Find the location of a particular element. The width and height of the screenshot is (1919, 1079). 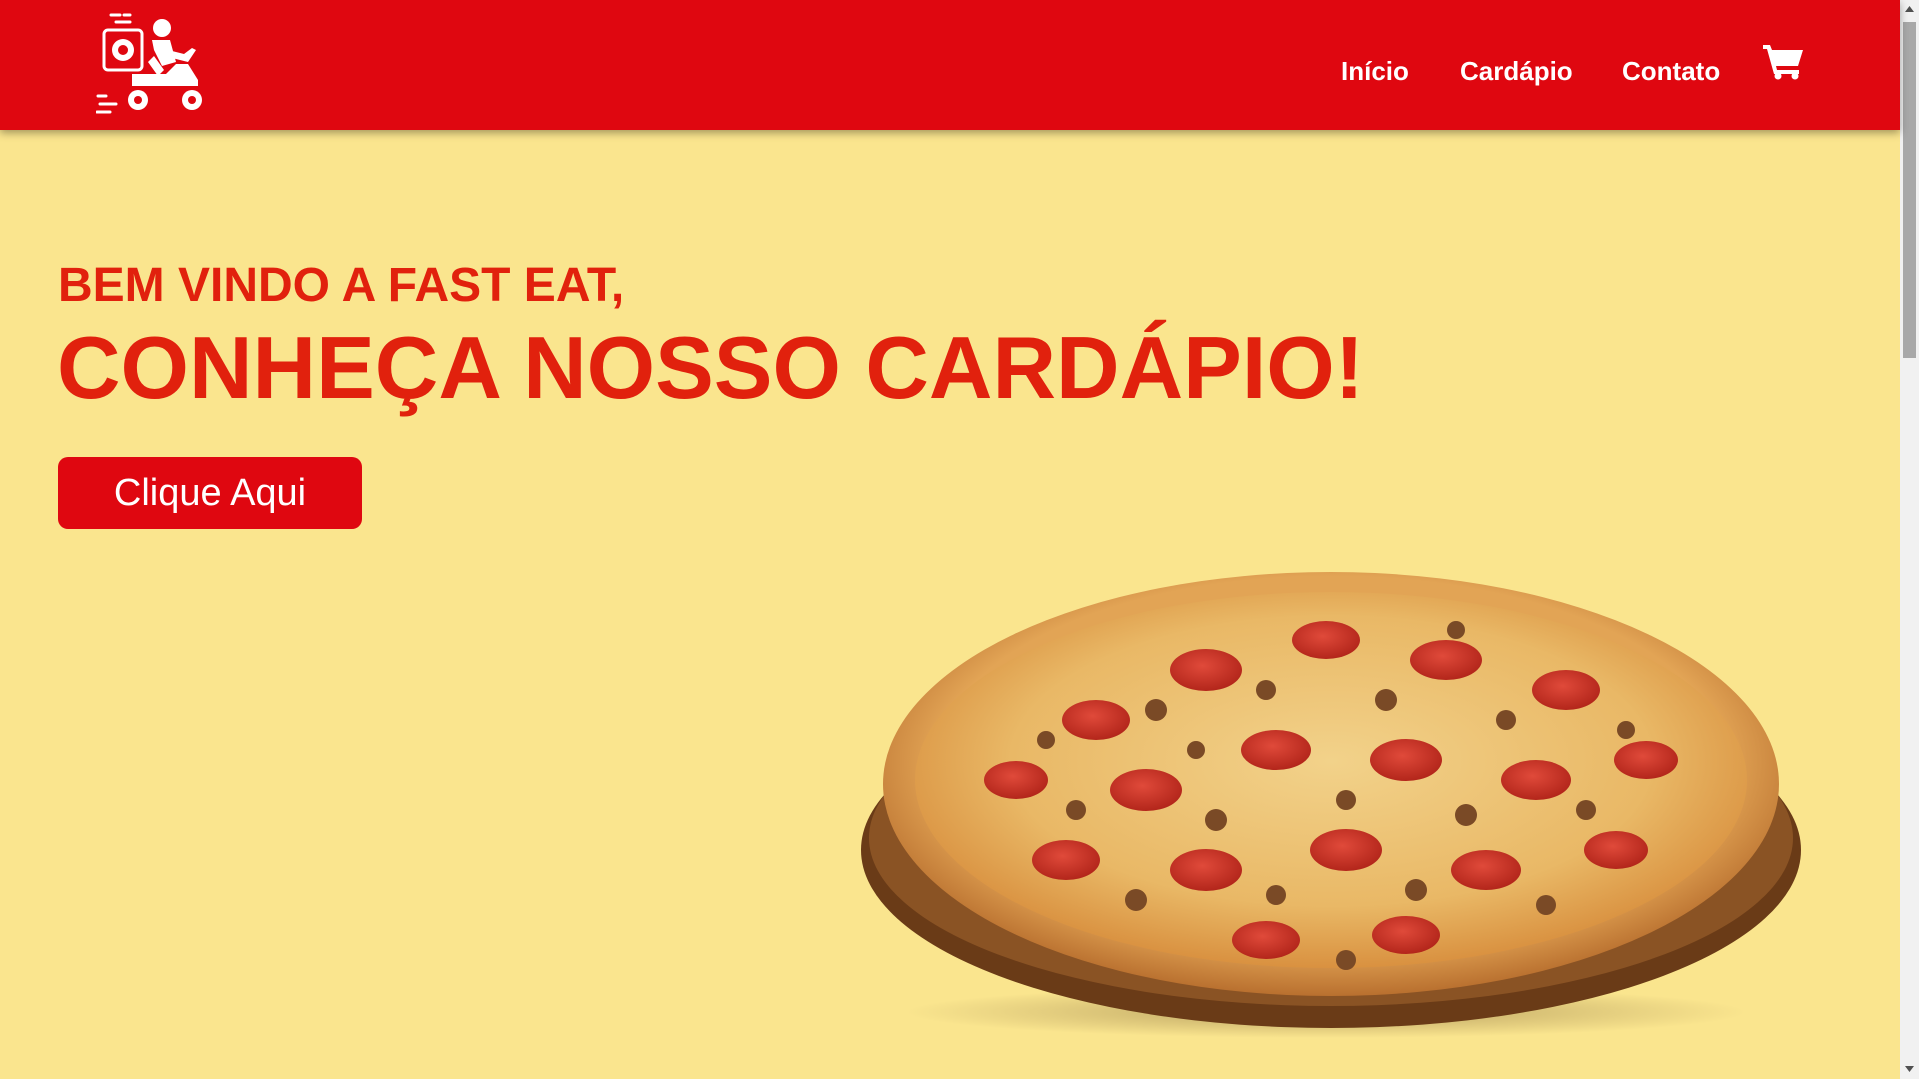

nav-link-contato: Contato is located at coordinates (1671, 71).